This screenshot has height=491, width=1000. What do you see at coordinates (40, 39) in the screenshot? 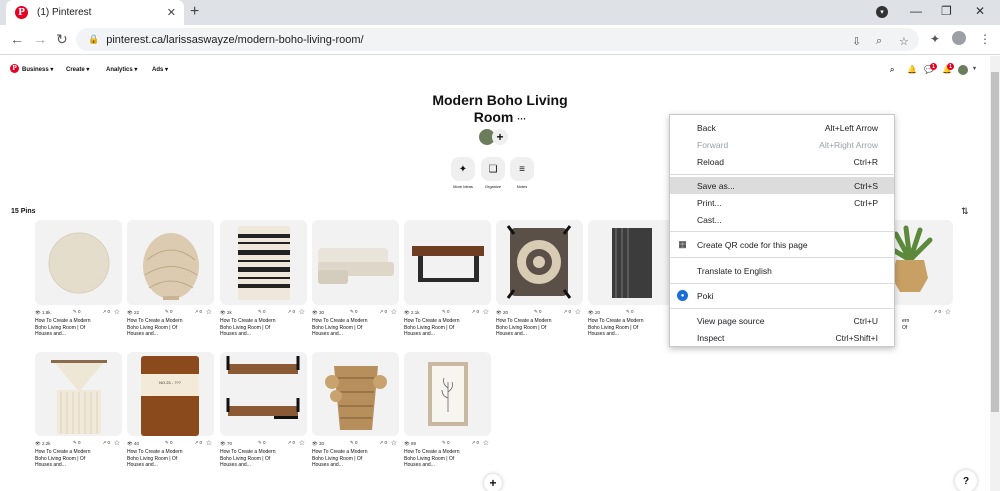
I see `forward-icon: →` at bounding box center [40, 39].